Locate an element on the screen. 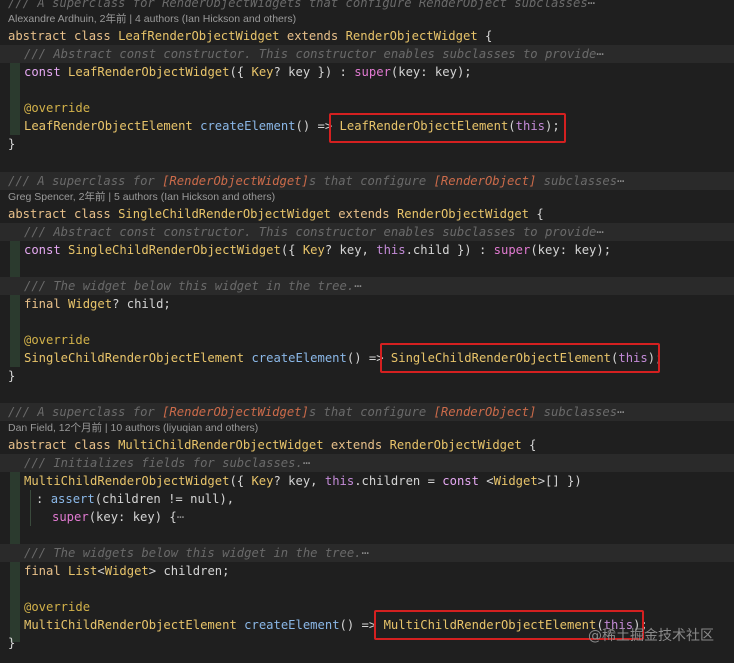 Image resolution: width=734 pixels, height=663 pixels. class-name: LeafRenderObjectWidget is located at coordinates (199, 36).